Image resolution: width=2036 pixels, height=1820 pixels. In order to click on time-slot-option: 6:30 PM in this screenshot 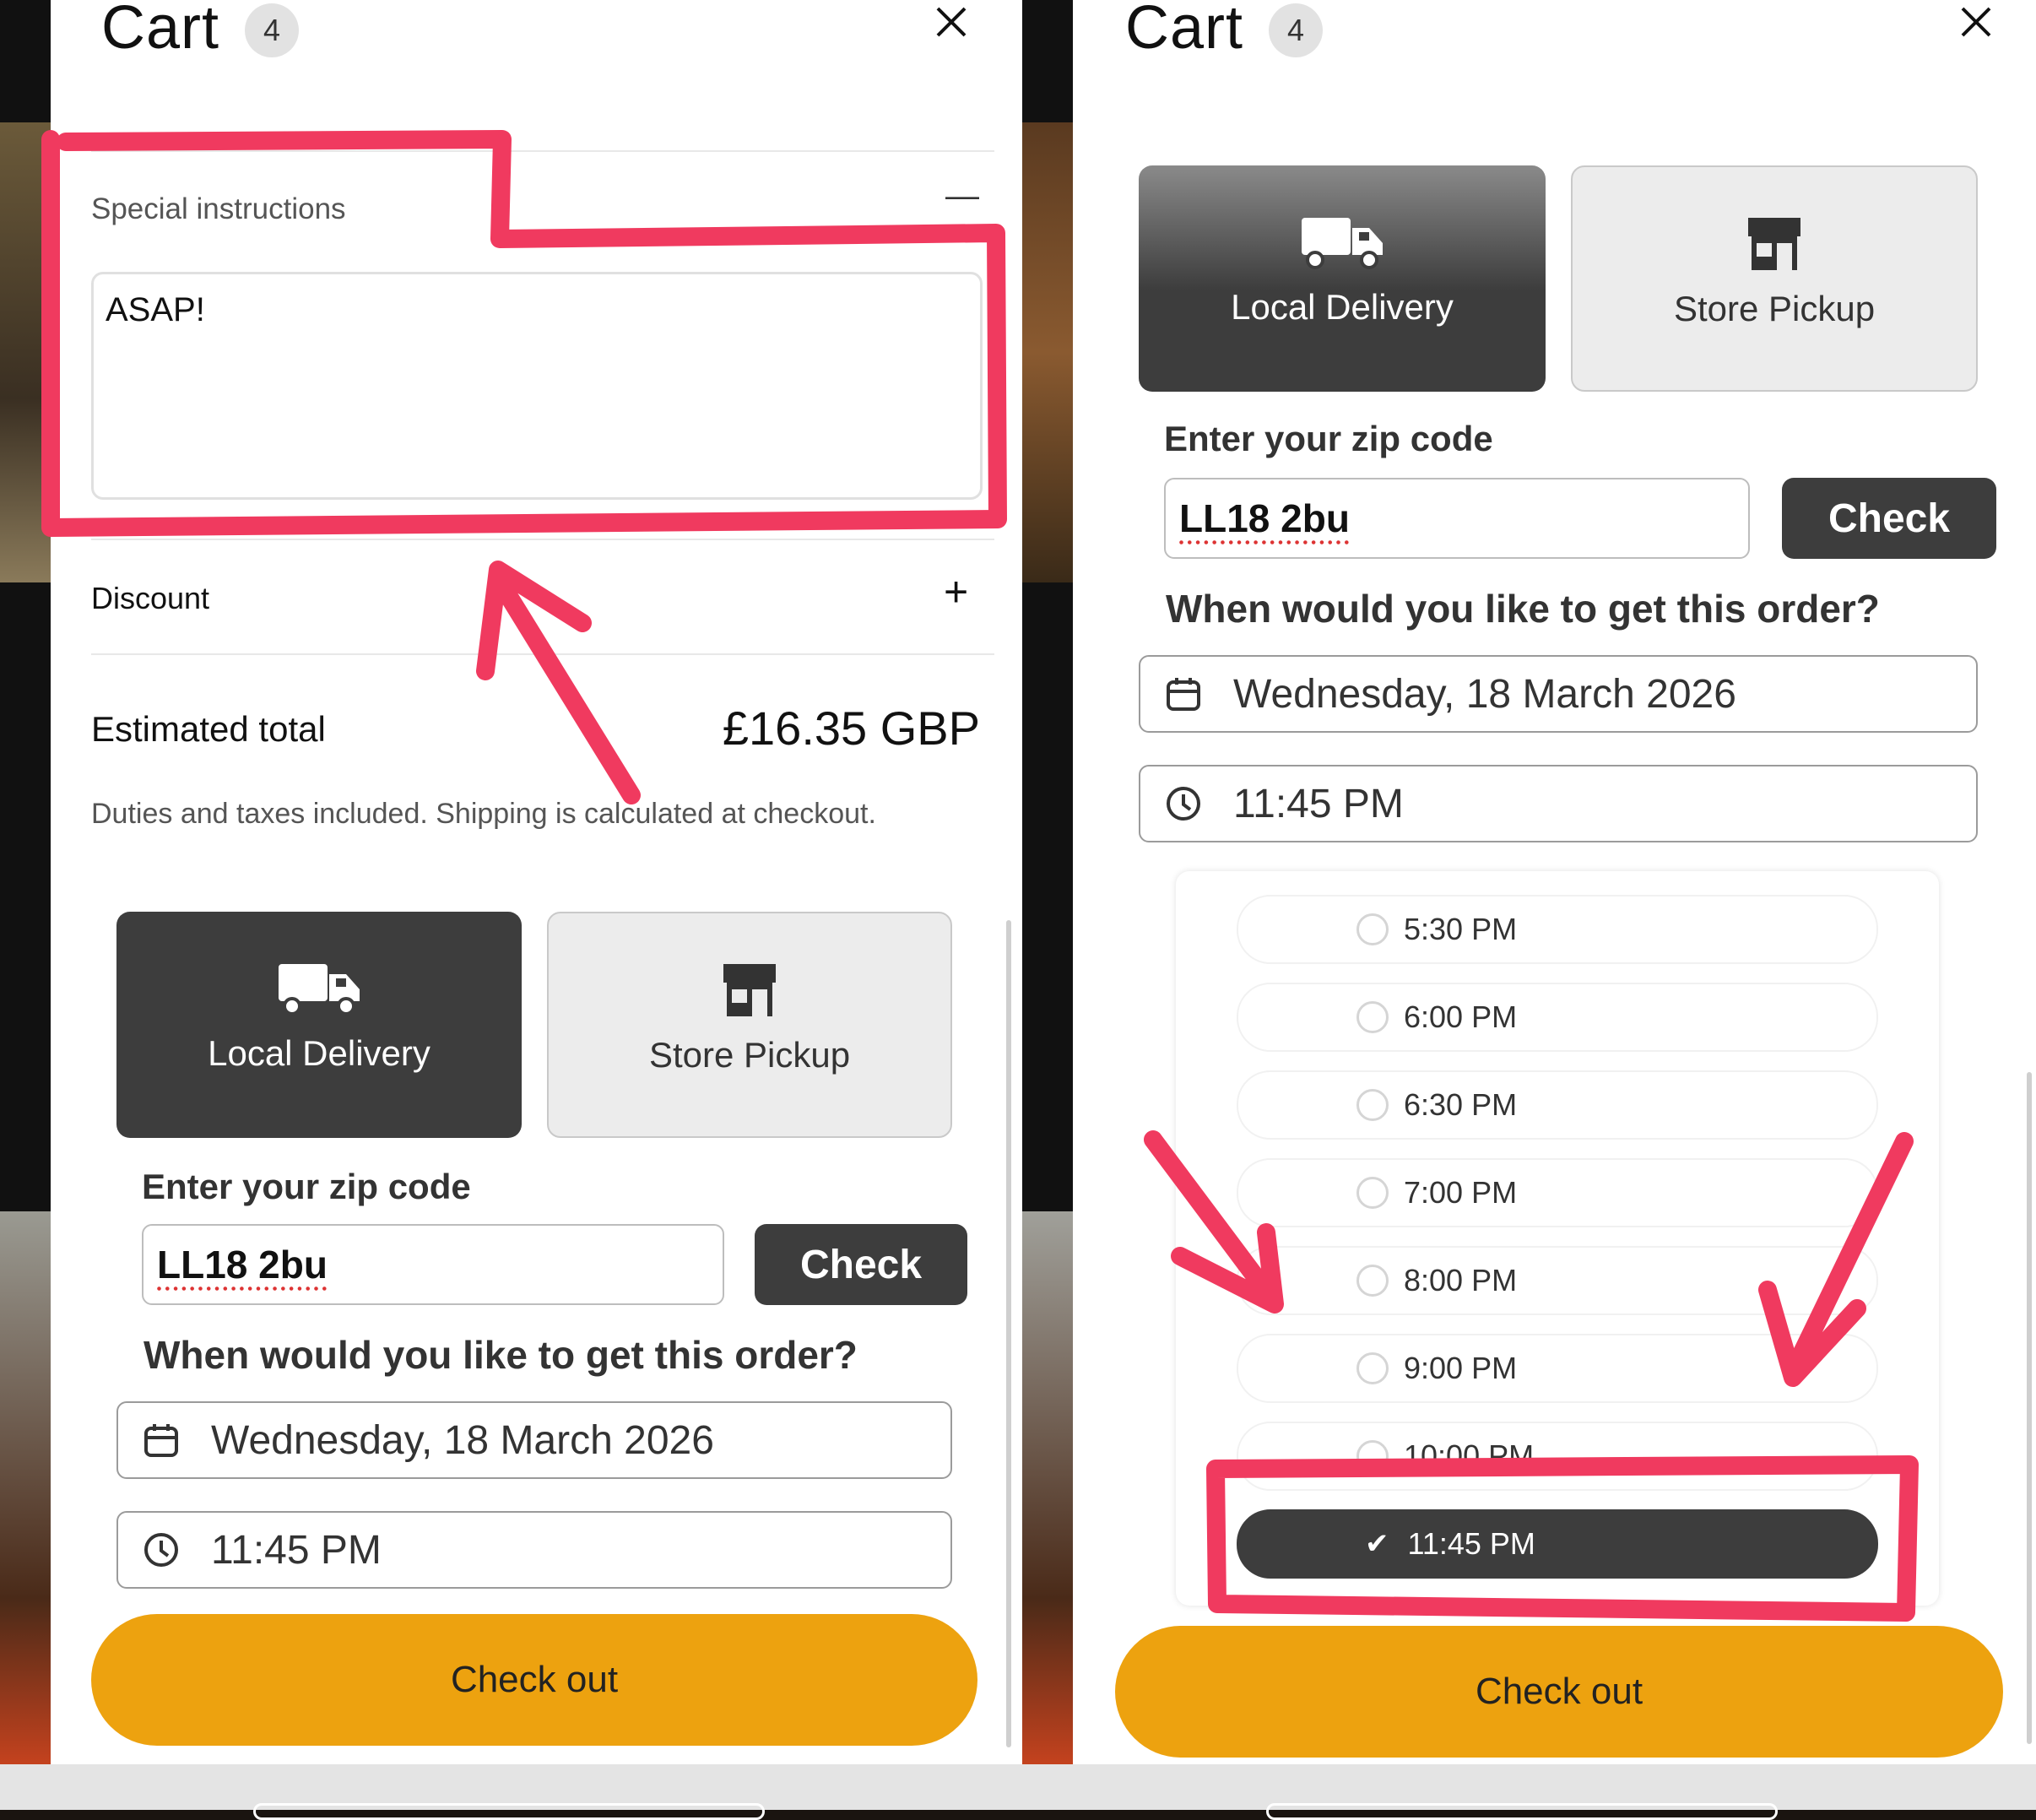, I will do `click(1557, 1105)`.